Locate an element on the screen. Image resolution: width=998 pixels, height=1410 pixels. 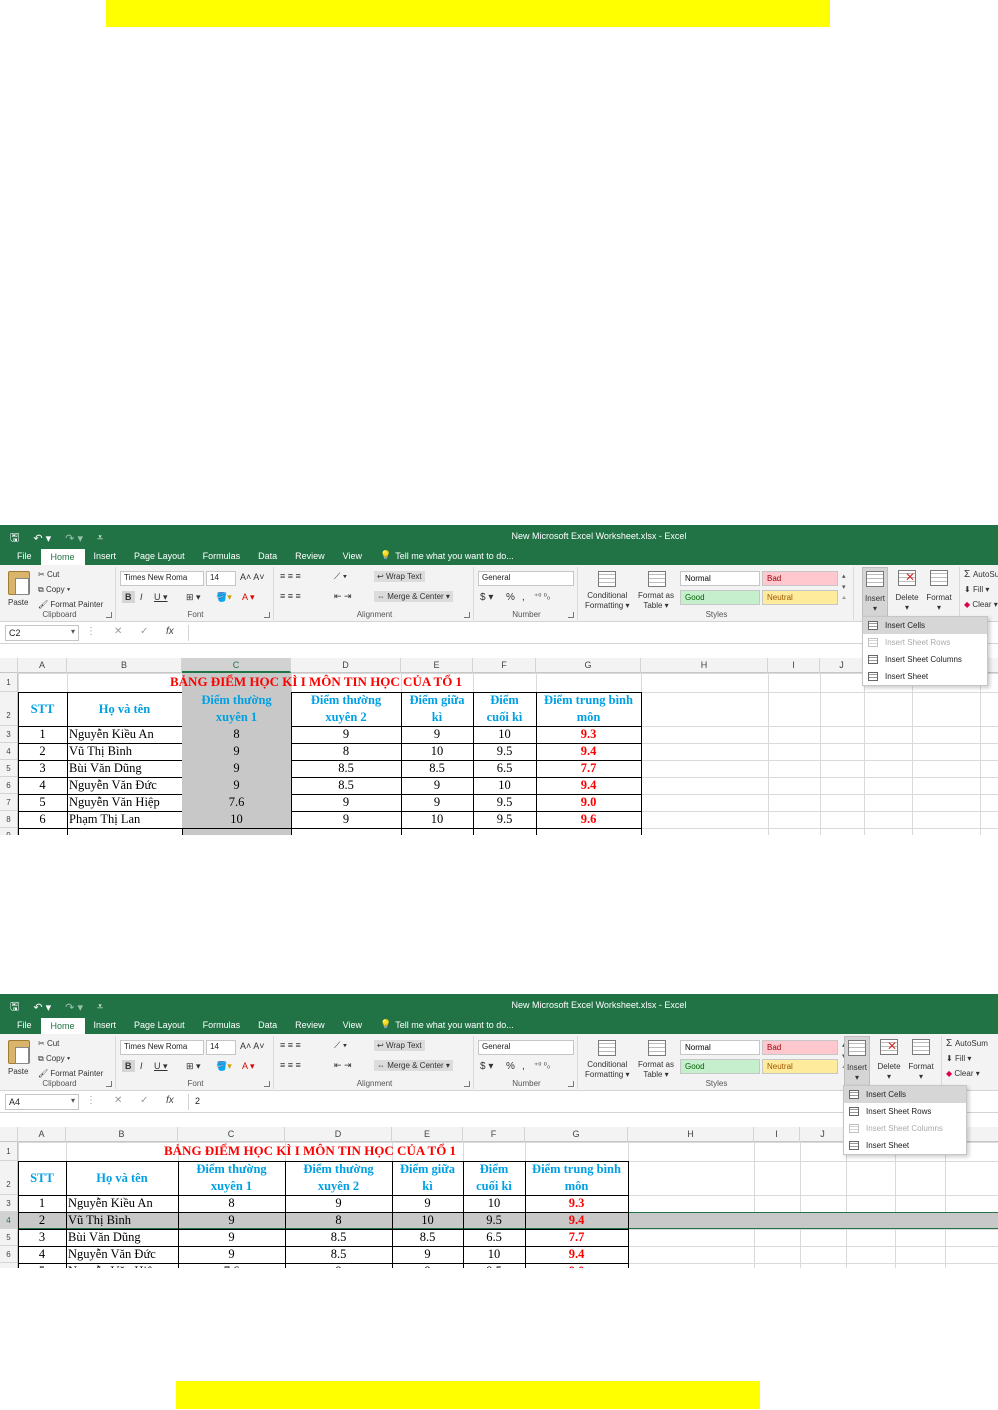
cell-gk: 10 is located at coordinates (427, 1220).